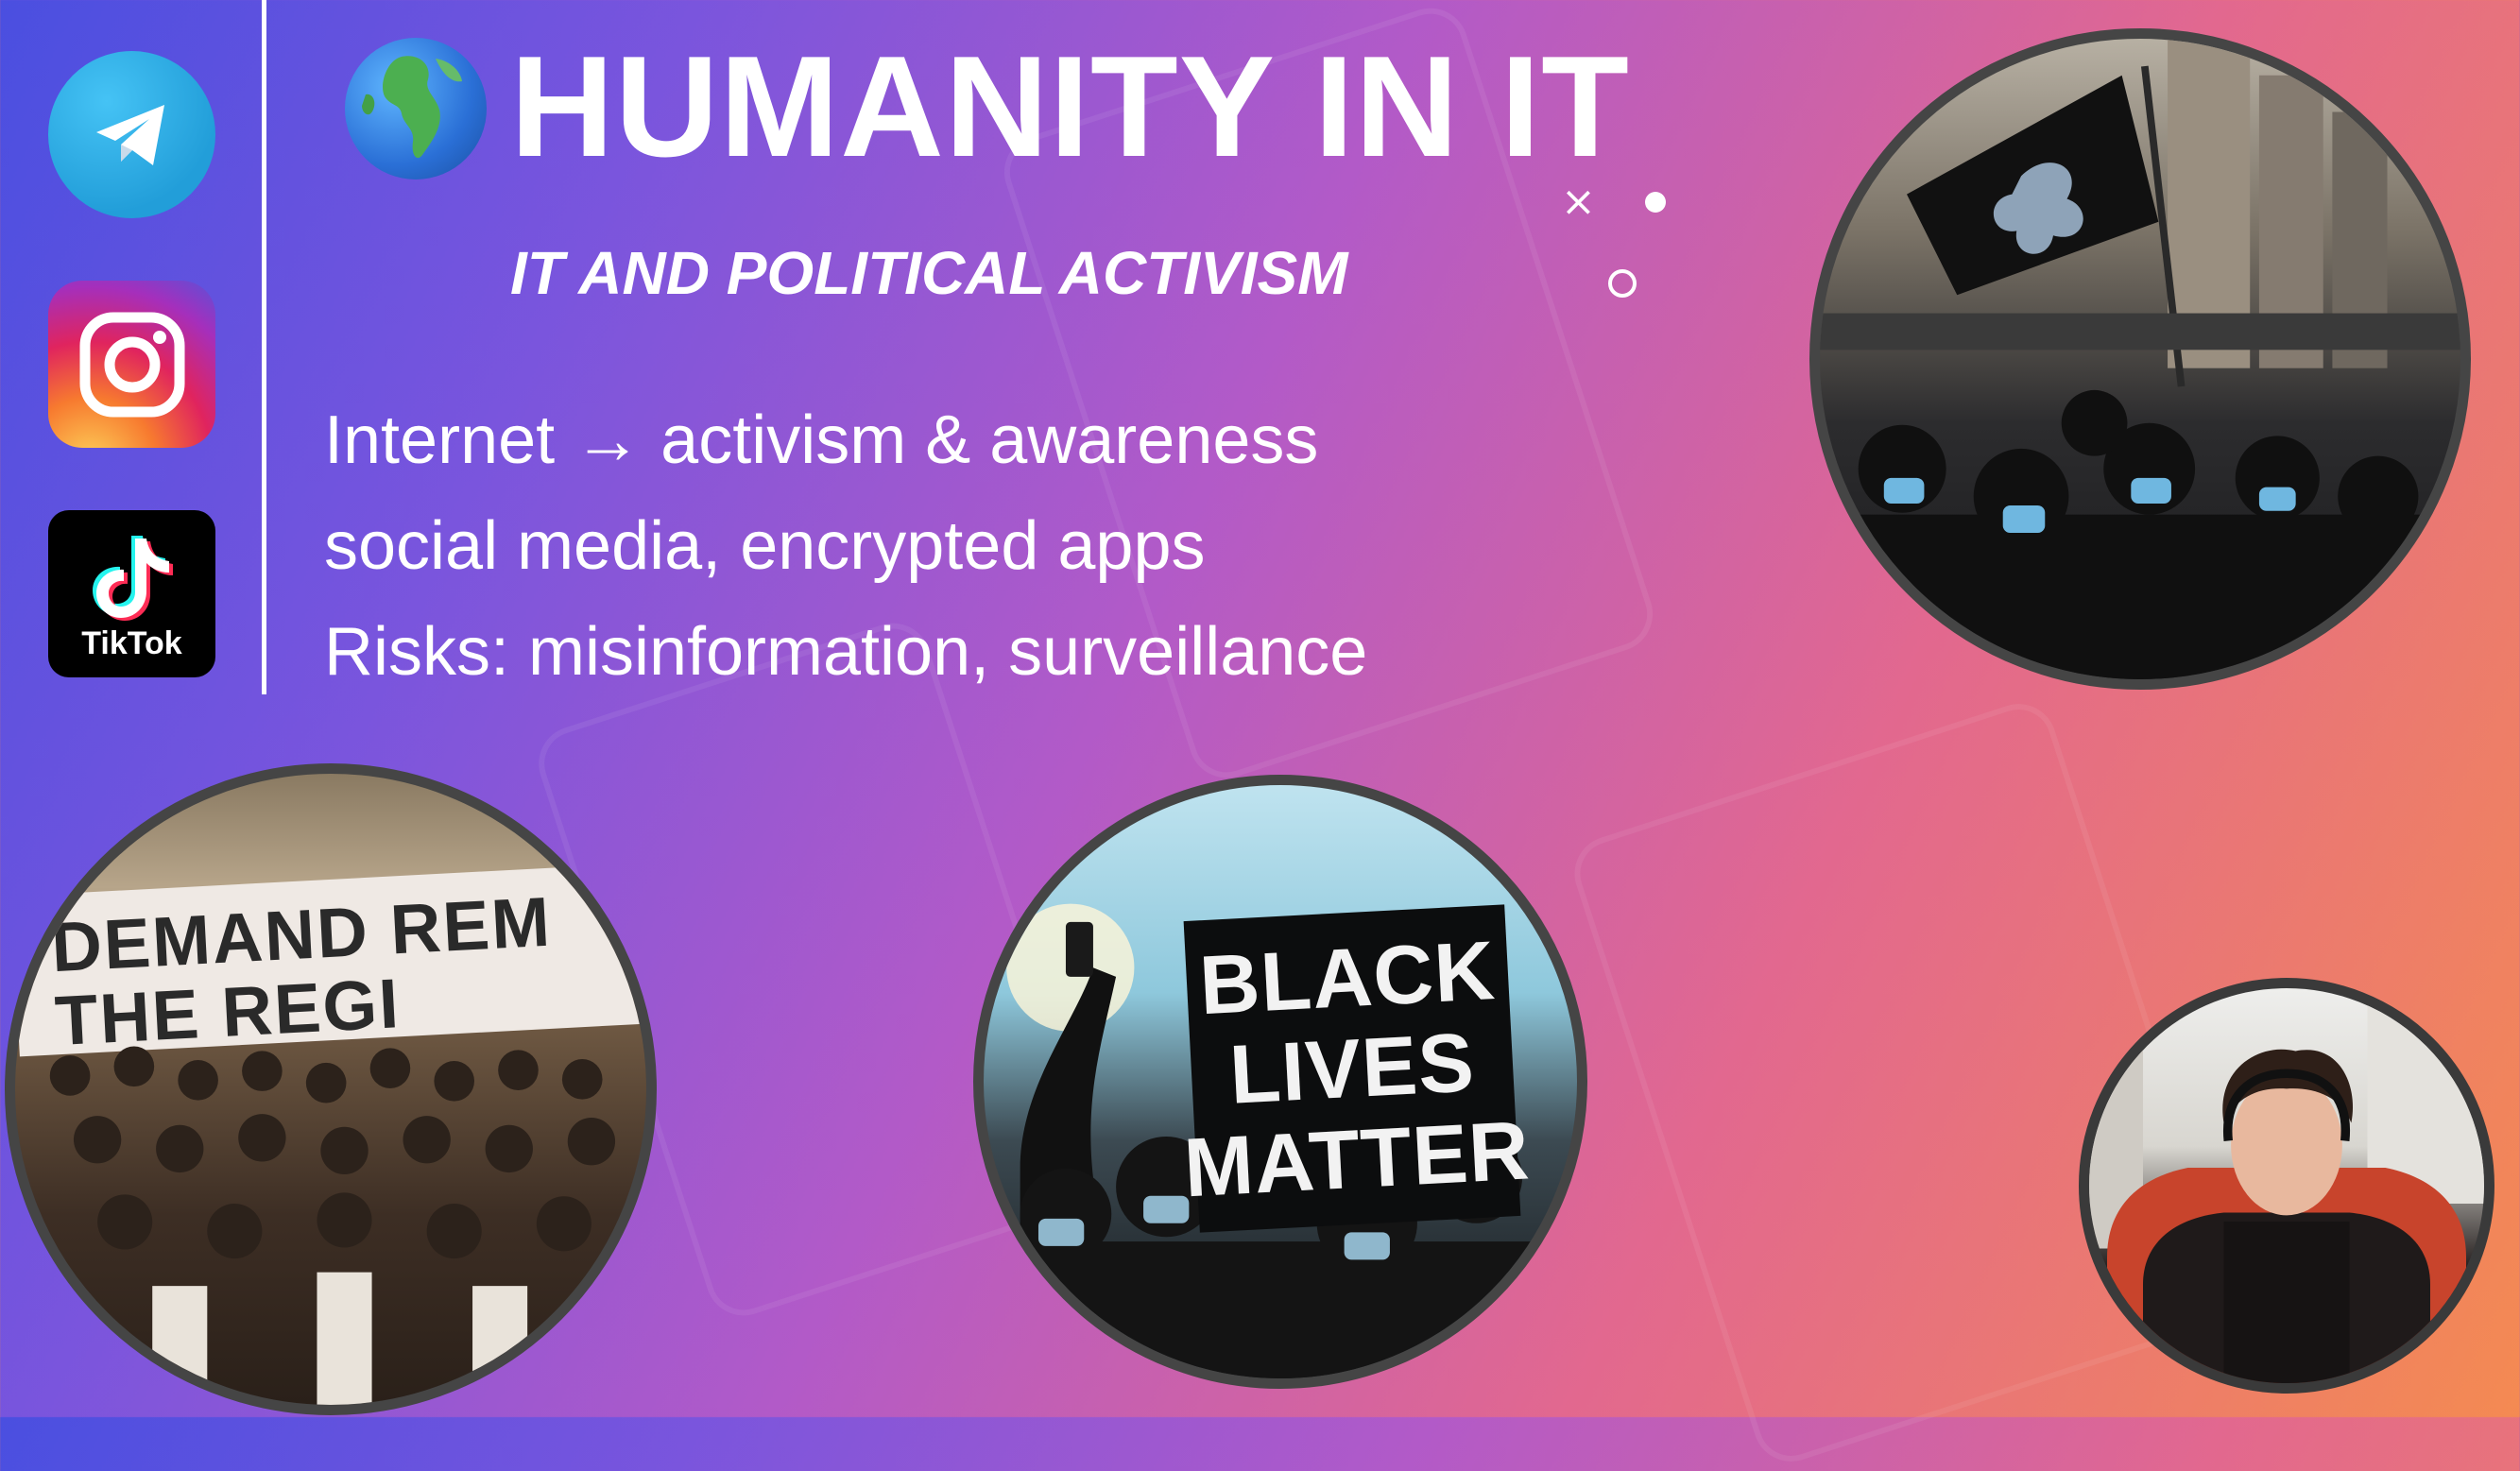 The width and height of the screenshot is (2520, 1471). What do you see at coordinates (1357, 1159) in the screenshot?
I see `sign-line: MATTER` at bounding box center [1357, 1159].